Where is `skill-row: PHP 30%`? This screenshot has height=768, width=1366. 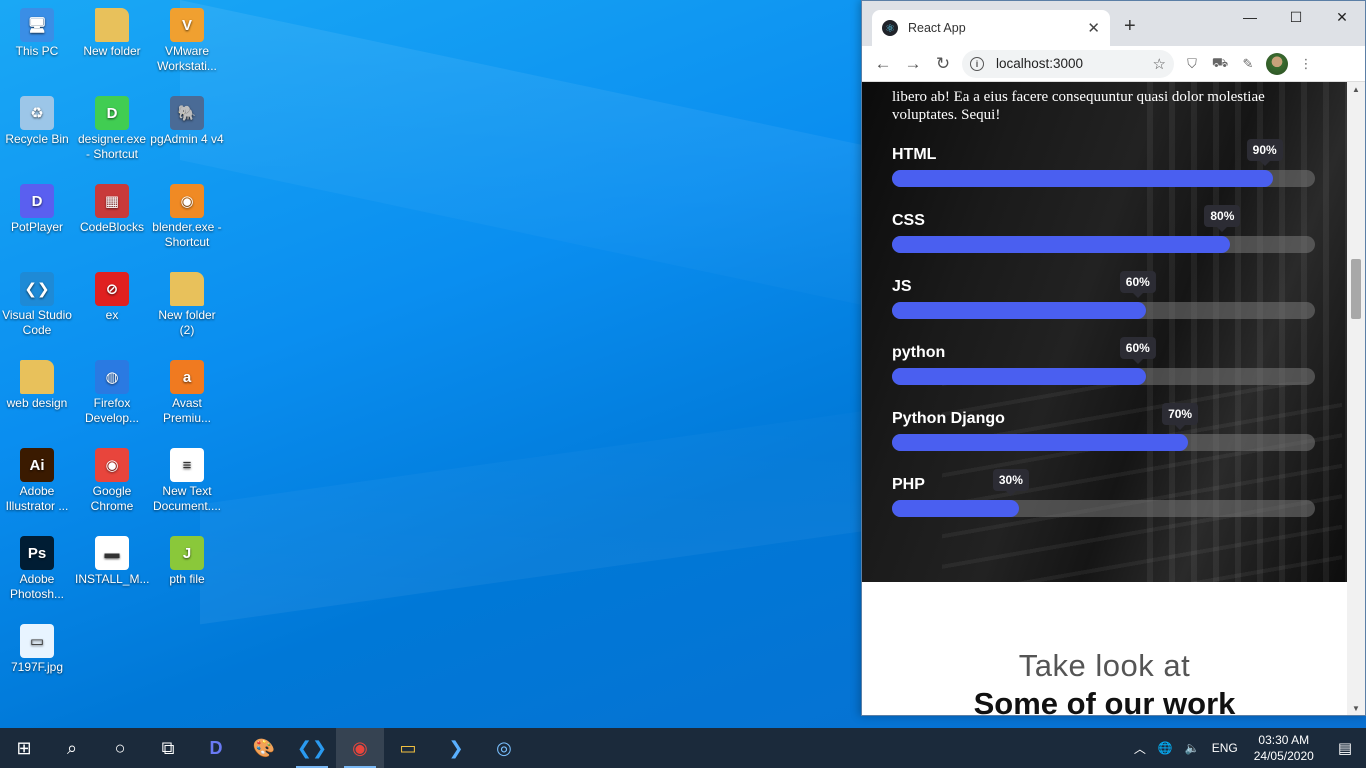
skill-row: PHP 30% is located at coordinates (1103, 497).